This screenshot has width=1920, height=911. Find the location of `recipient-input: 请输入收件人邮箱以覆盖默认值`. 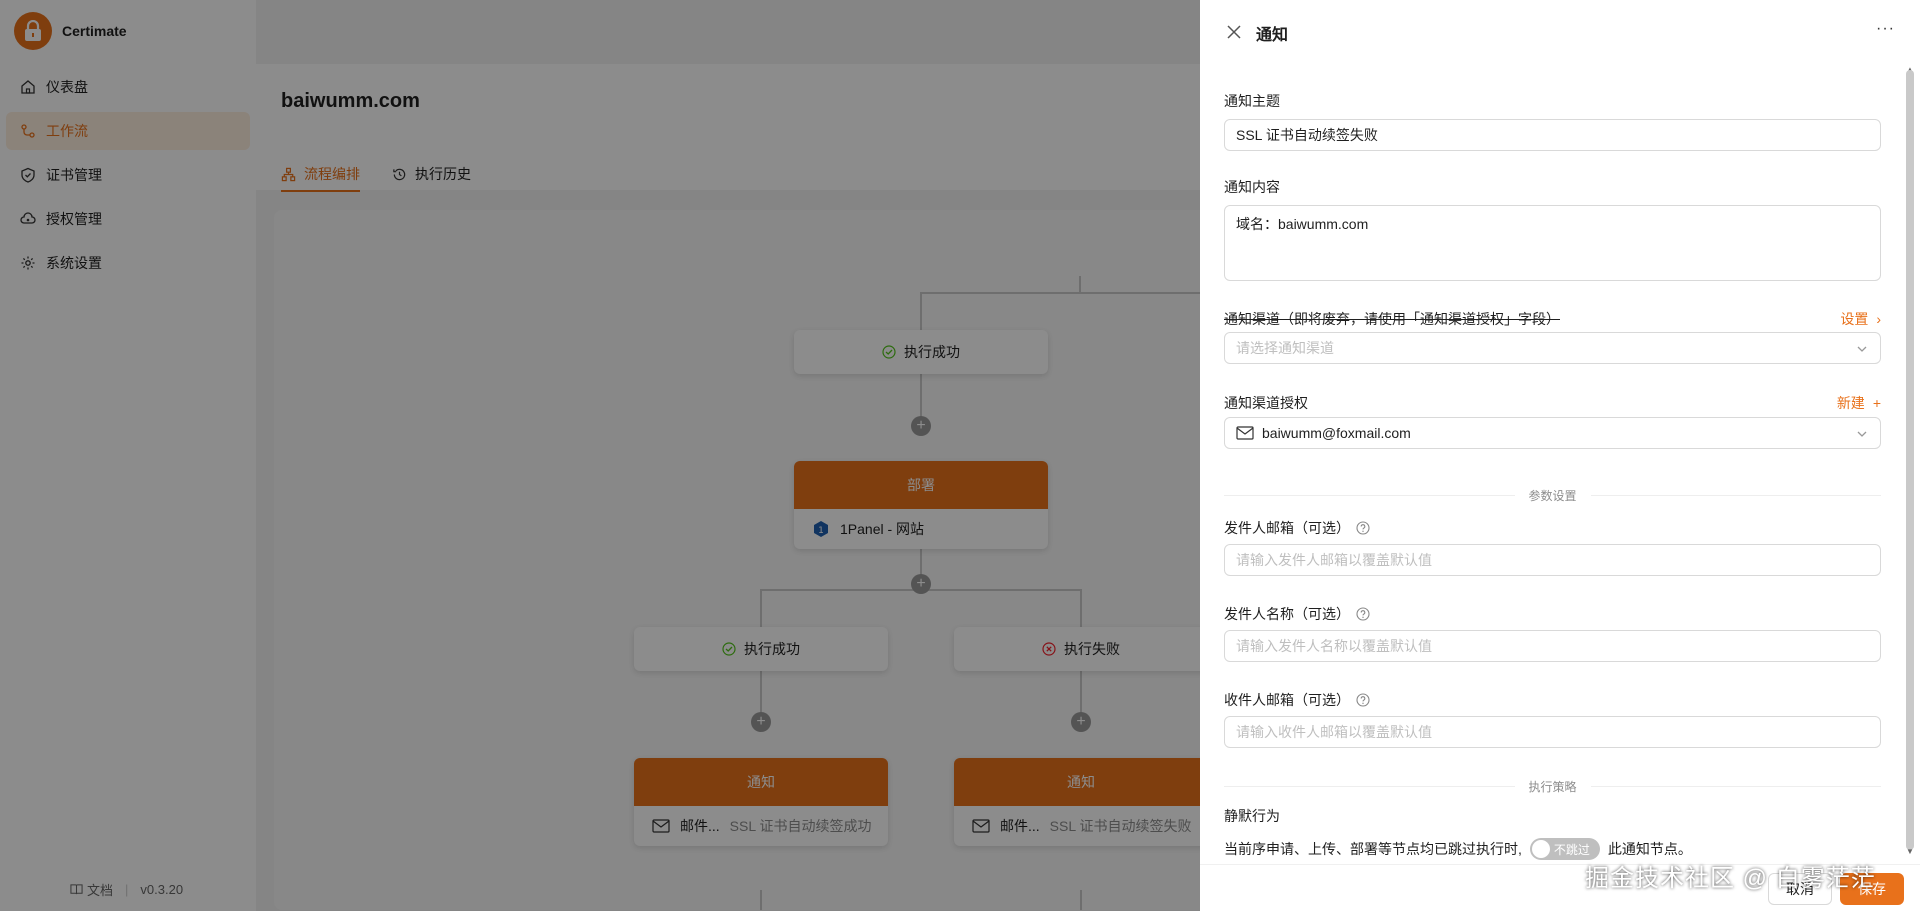

recipient-input: 请输入收件人邮箱以覆盖默认值 is located at coordinates (1552, 732).